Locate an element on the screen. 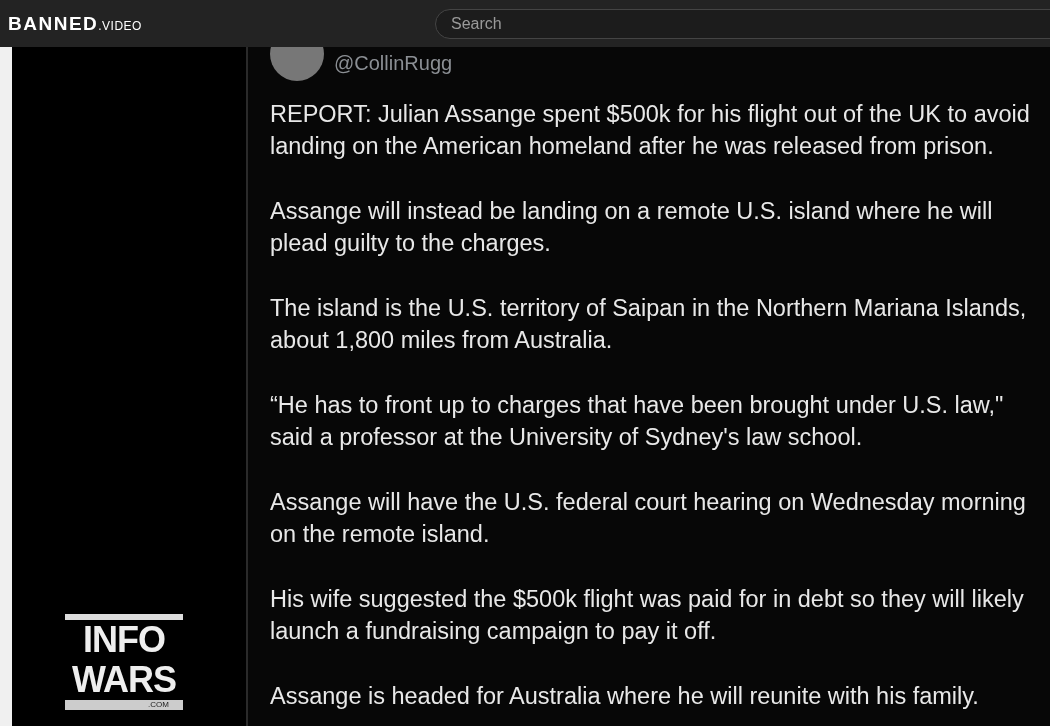 This screenshot has height=726, width=1050. search-field: Search is located at coordinates (742, 23).